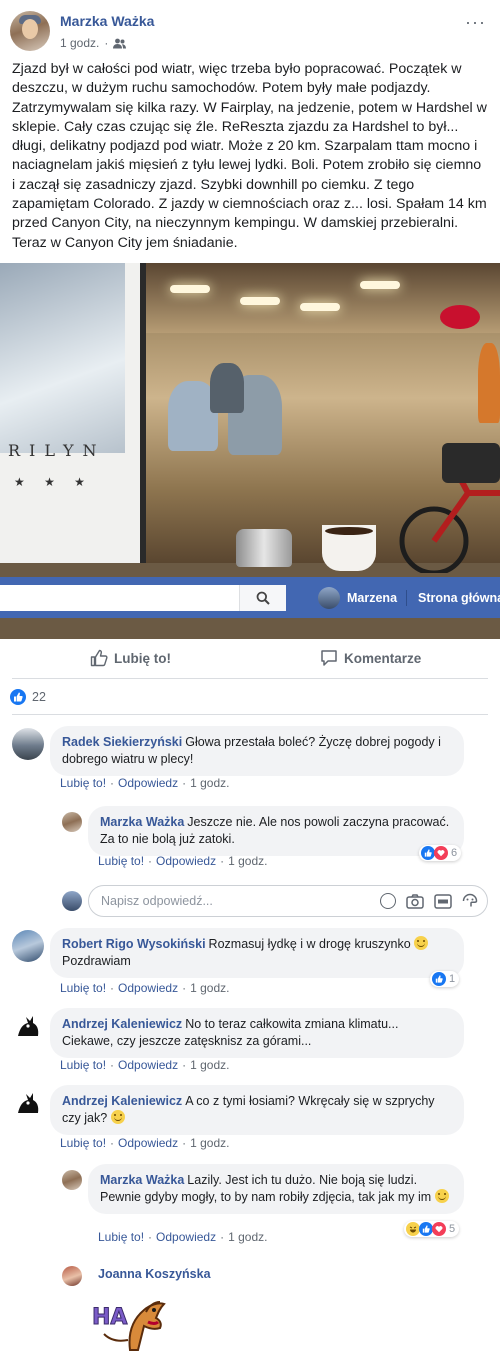 The height and width of the screenshot is (1362, 500). I want to click on comment-text: Rozmasuj łydkę i w drogę kruszynko, so click(309, 944).